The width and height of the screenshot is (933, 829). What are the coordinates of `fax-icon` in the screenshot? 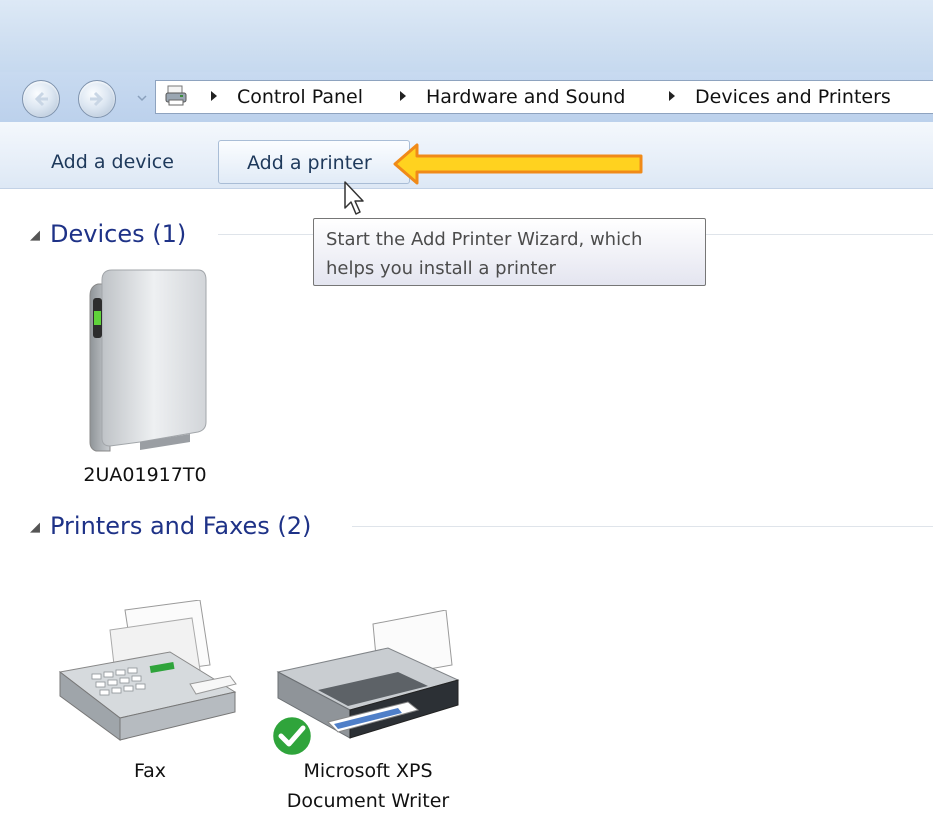 It's located at (145, 675).